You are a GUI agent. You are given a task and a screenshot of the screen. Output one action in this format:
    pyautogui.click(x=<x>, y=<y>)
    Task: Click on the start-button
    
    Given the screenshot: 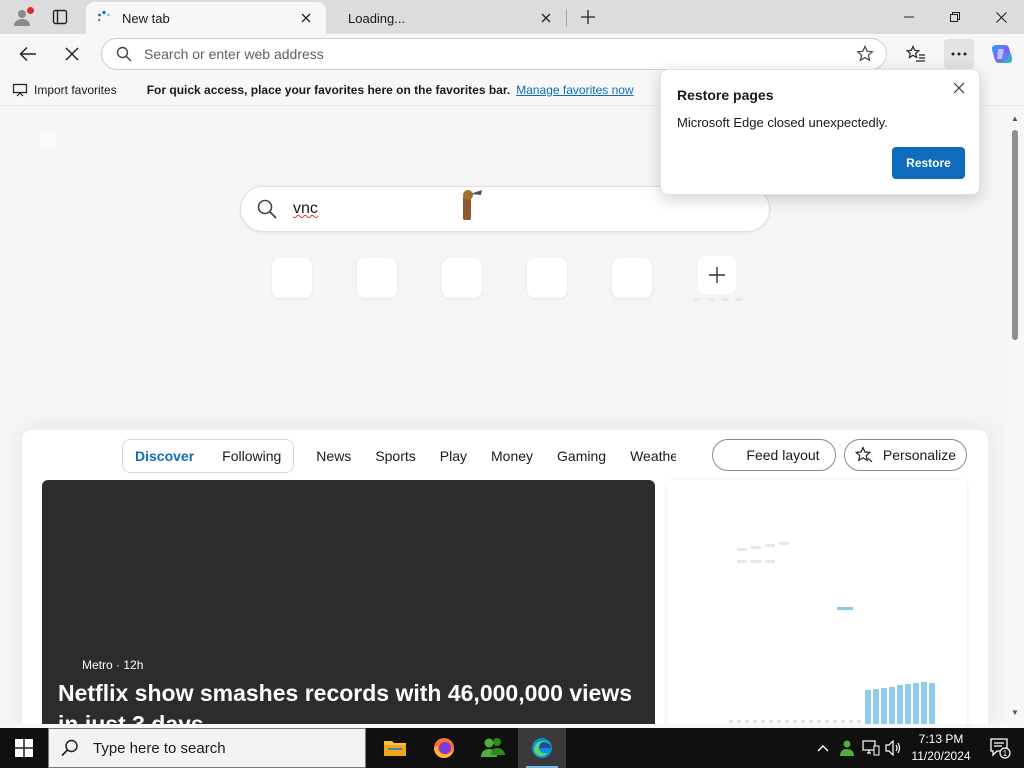 What is the action you would take?
    pyautogui.click(x=24, y=748)
    